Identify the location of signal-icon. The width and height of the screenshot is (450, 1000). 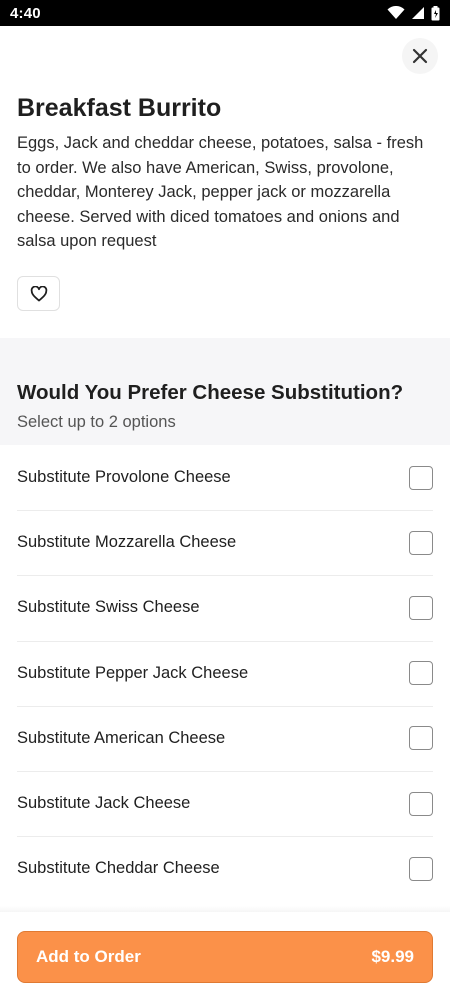
(418, 13).